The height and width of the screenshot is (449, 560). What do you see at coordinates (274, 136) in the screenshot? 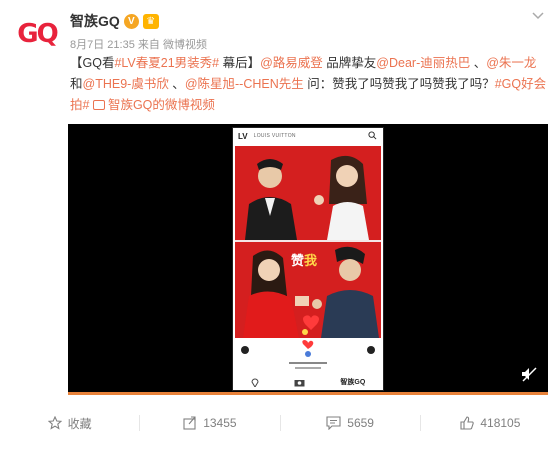
I see `phone-brand-name: LOUIS VUITTON` at bounding box center [274, 136].